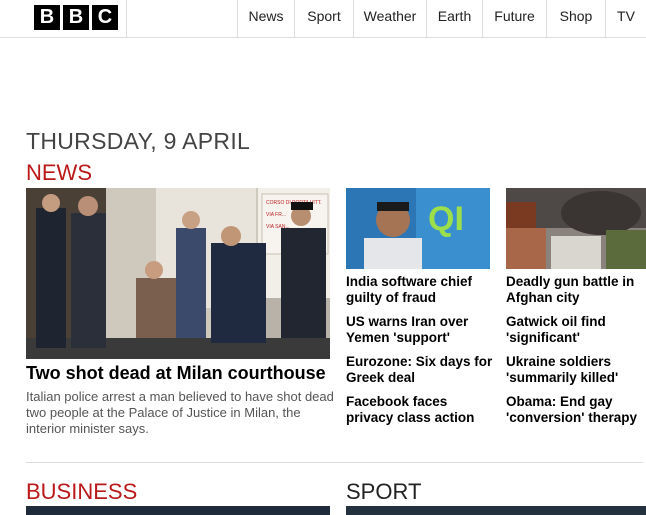 Image resolution: width=646 pixels, height=515 pixels. I want to click on page-date: THURSDAY, 9 APRIL, so click(138, 141).